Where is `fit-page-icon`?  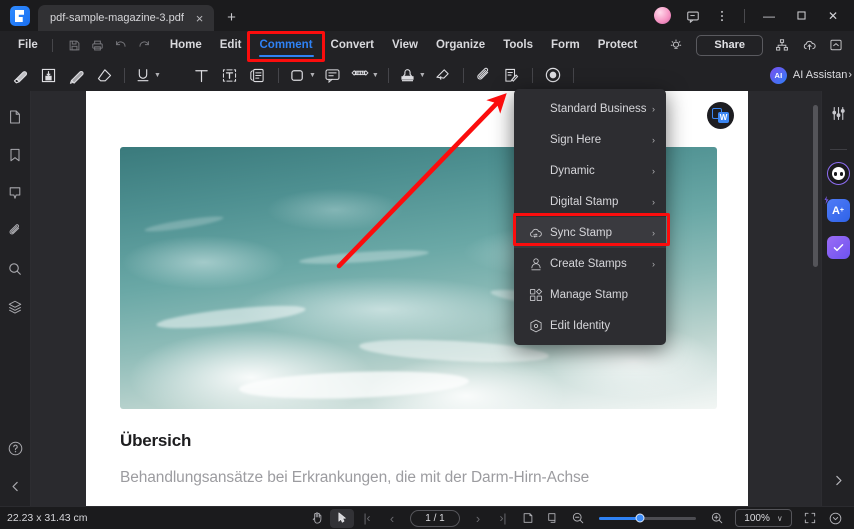
fit-page-icon is located at coordinates (810, 518).